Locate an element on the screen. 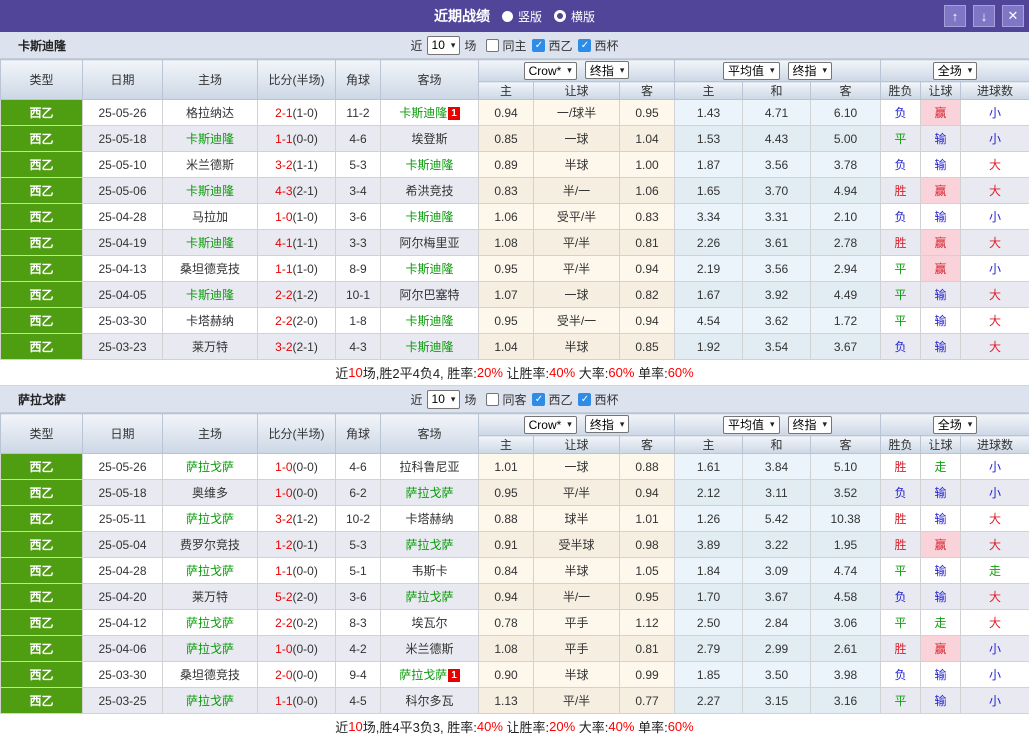 The image size is (1029, 735). date-cell: 25-05-04 is located at coordinates (122, 544).